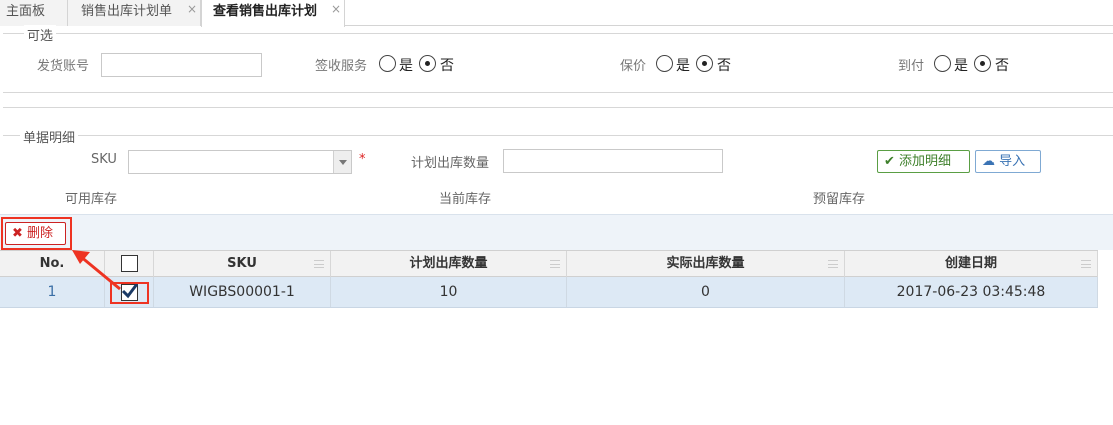  Describe the element at coordinates (839, 199) in the screenshot. I see `reserved-stock-label: 预留库存` at that location.